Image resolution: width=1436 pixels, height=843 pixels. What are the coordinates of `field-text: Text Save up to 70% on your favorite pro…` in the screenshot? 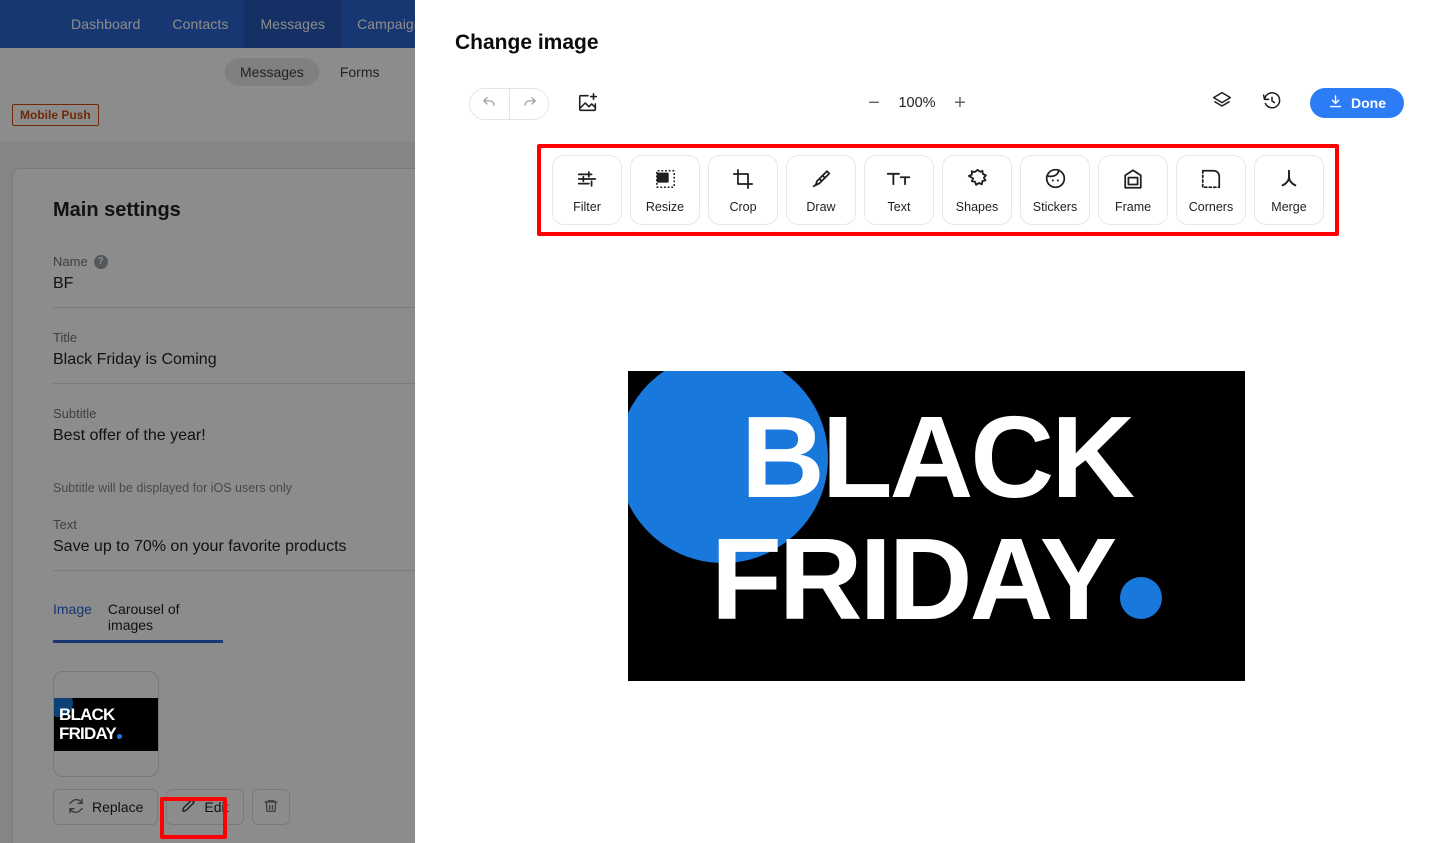 It's located at (234, 544).